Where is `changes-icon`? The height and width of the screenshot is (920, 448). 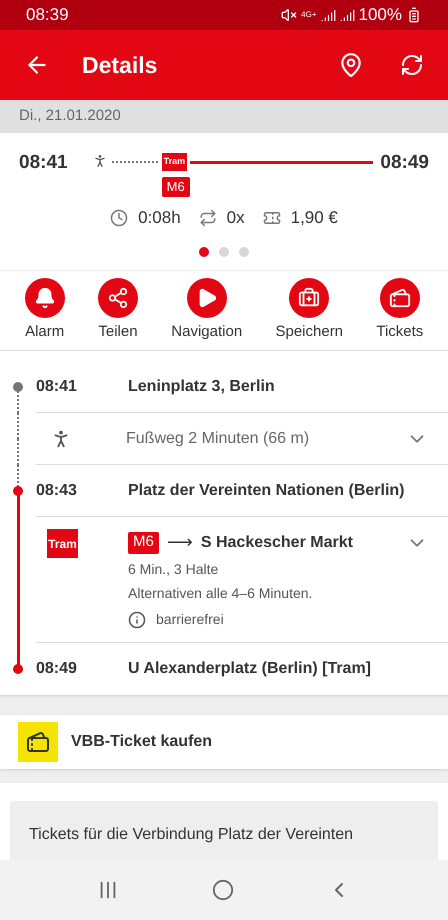 changes-icon is located at coordinates (207, 217).